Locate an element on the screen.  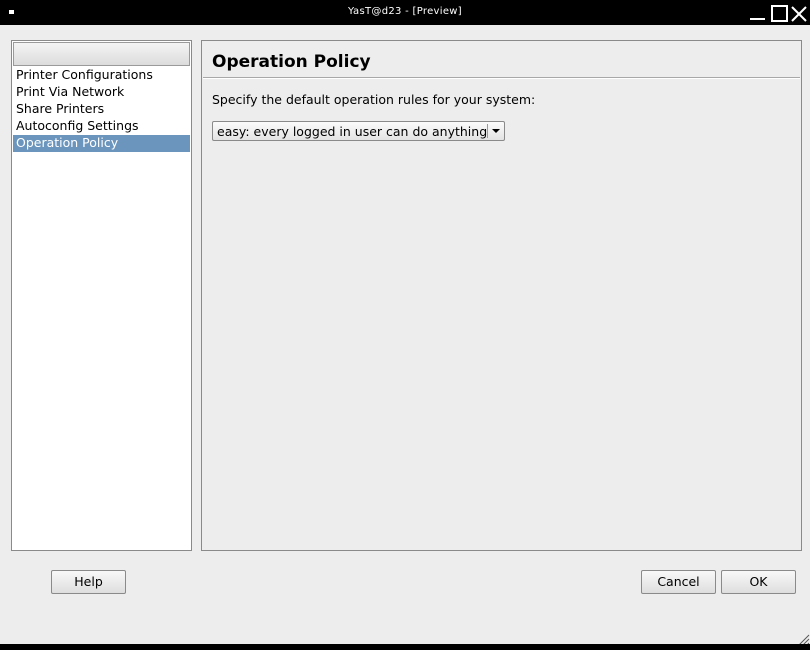
ok-button: OK is located at coordinates (758, 582).